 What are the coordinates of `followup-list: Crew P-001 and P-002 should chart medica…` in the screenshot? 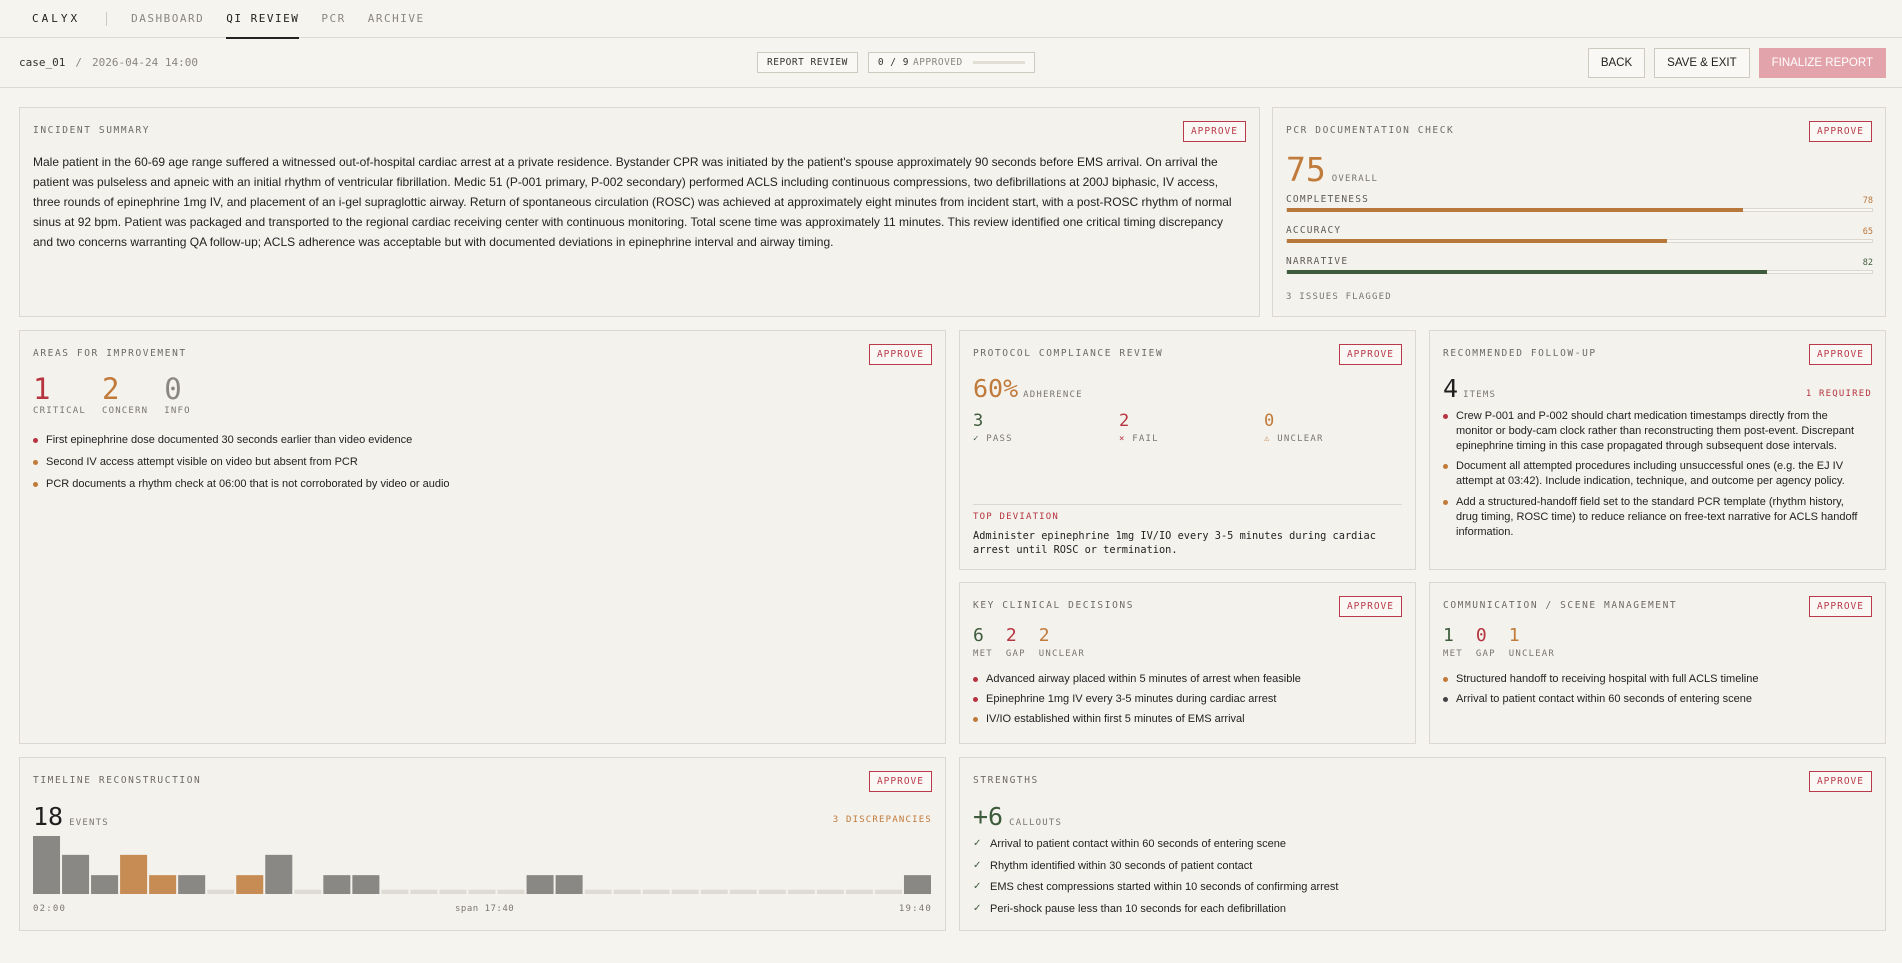 It's located at (1653, 477).